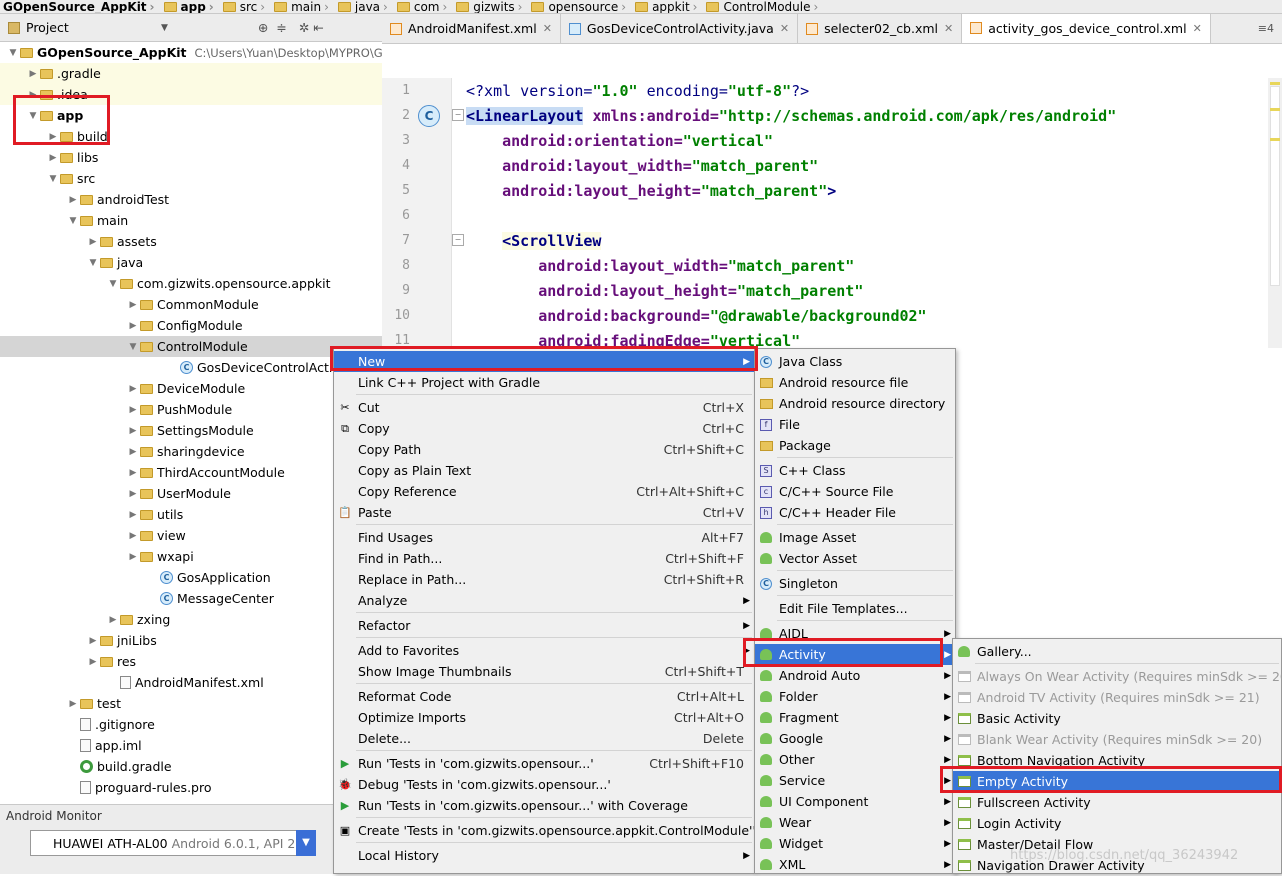 This screenshot has height=876, width=1282. What do you see at coordinates (191, 745) in the screenshot?
I see `tree-item: app.iml` at bounding box center [191, 745].